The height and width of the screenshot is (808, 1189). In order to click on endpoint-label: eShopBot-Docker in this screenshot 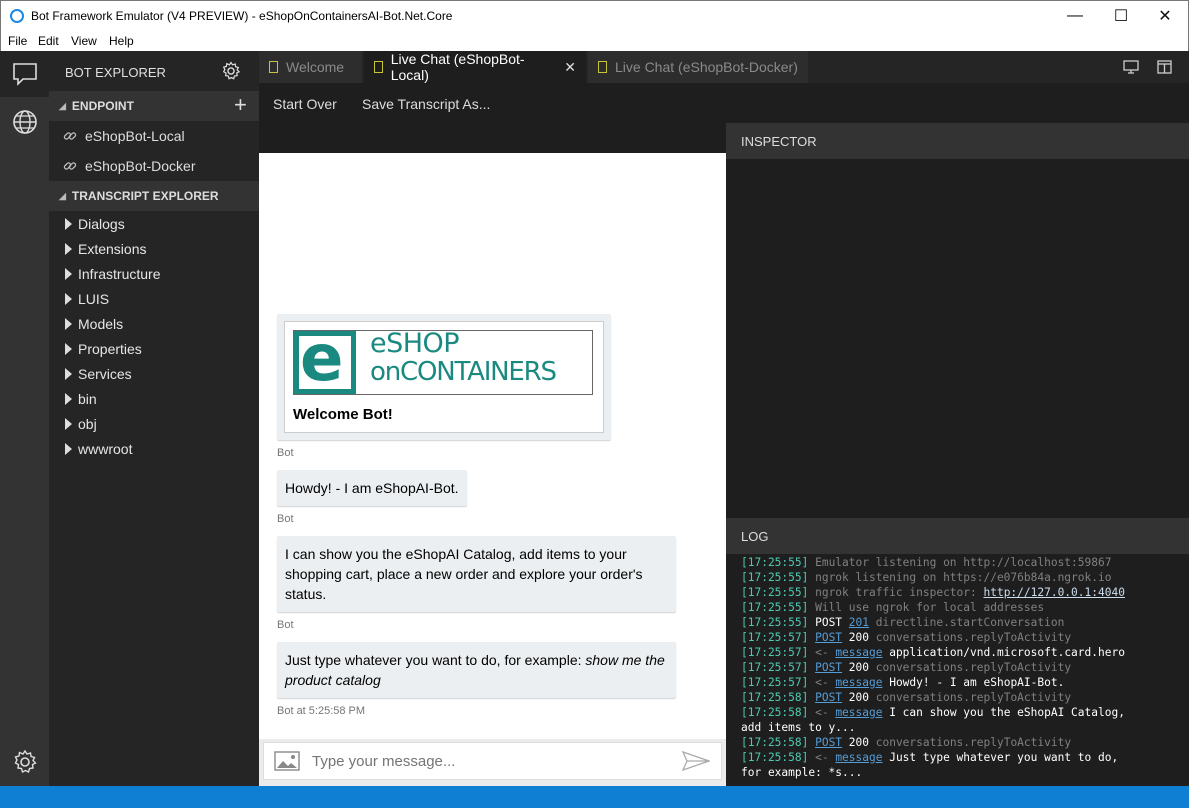, I will do `click(140, 166)`.